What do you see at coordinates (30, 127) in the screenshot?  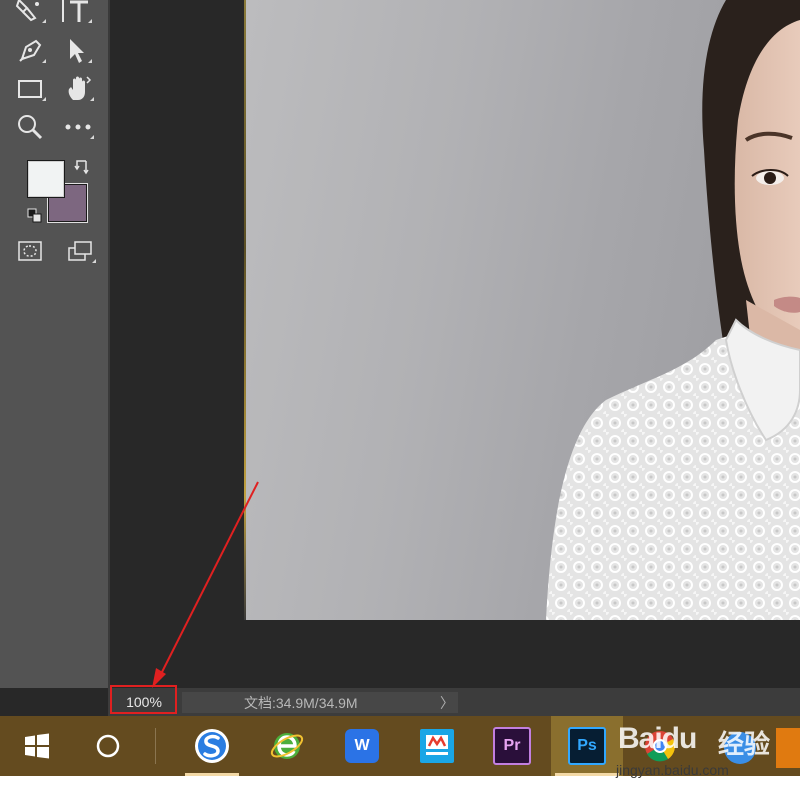 I see `zoom-tool-icon` at bounding box center [30, 127].